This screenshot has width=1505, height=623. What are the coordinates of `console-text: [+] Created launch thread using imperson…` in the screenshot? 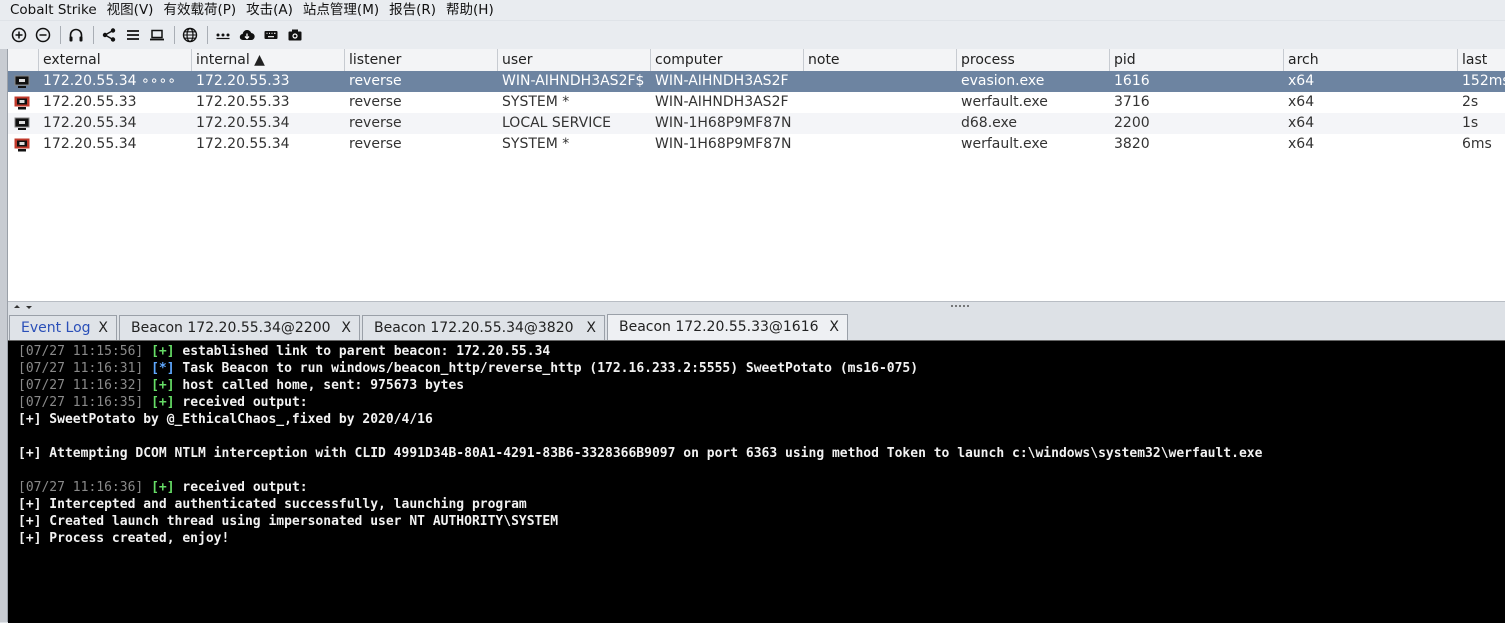 It's located at (288, 521).